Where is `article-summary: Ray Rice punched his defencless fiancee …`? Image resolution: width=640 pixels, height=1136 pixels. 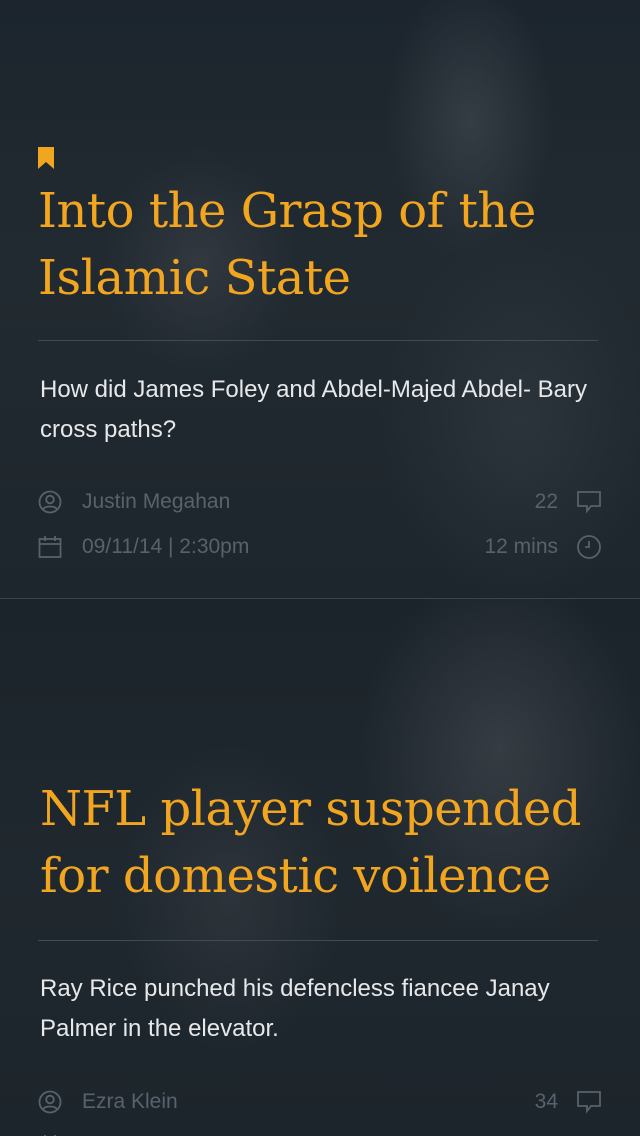 article-summary: Ray Rice punched his defencless fiancee … is located at coordinates (295, 1008).